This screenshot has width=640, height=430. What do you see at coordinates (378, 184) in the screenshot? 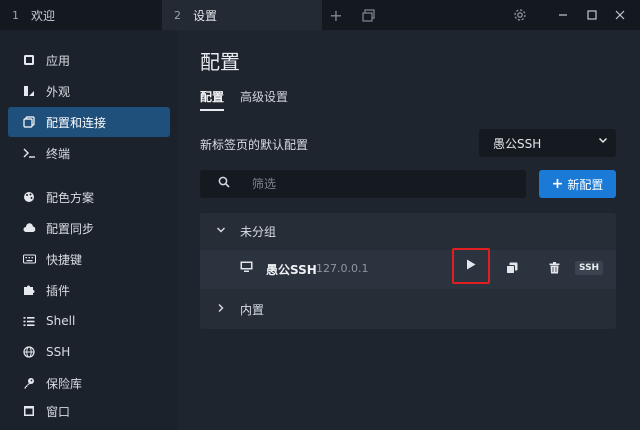
I see `filter-input` at bounding box center [378, 184].